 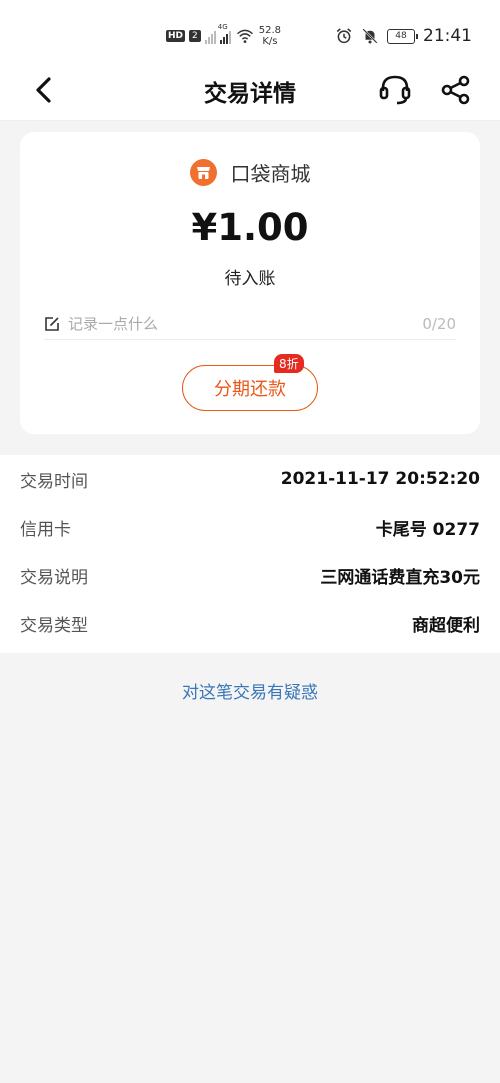 What do you see at coordinates (250, 279) in the screenshot?
I see `transaction-status: 待入账` at bounding box center [250, 279].